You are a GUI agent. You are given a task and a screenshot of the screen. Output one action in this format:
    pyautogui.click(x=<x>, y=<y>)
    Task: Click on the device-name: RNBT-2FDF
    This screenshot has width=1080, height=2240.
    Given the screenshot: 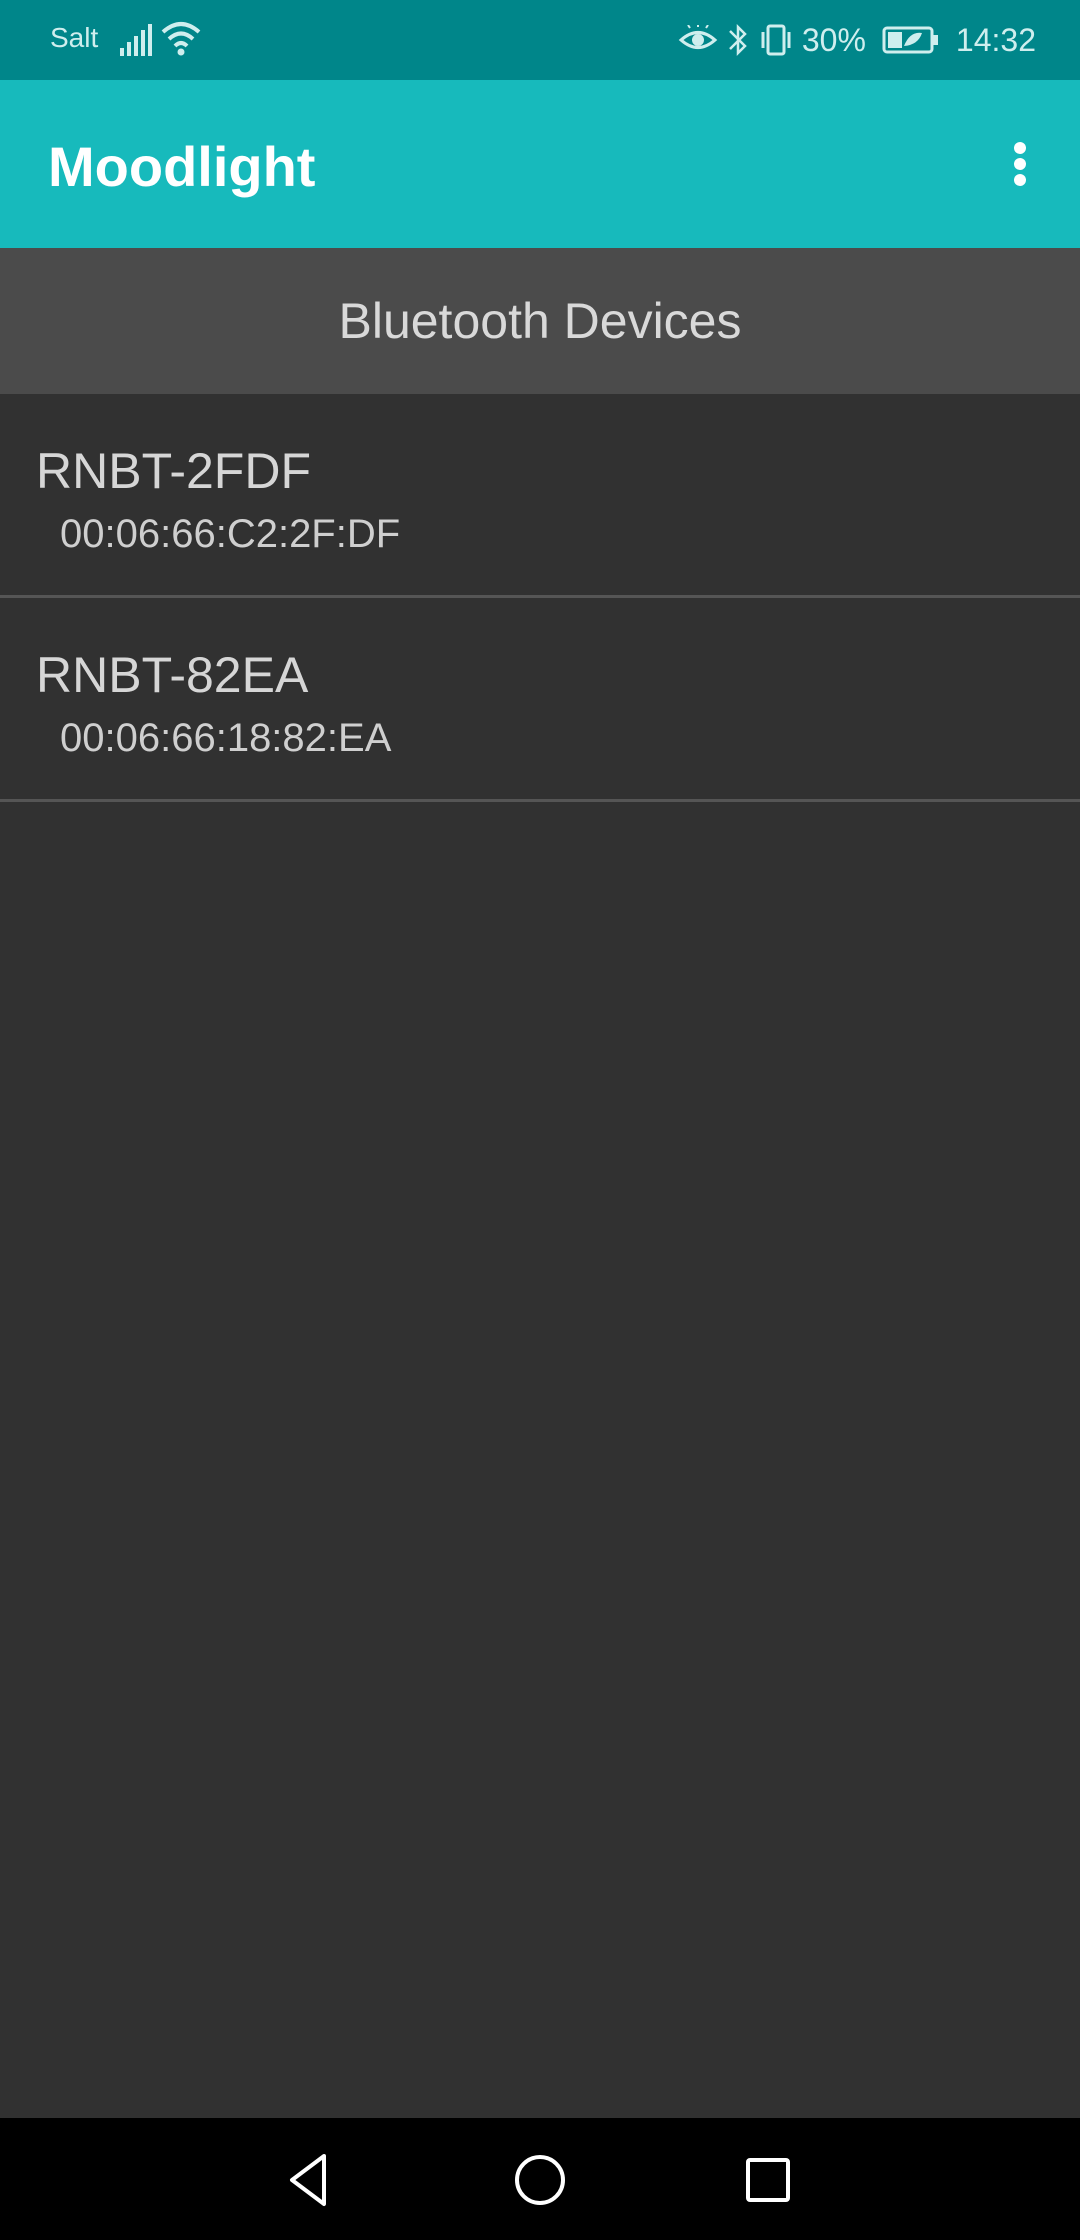 What is the action you would take?
    pyautogui.click(x=173, y=471)
    